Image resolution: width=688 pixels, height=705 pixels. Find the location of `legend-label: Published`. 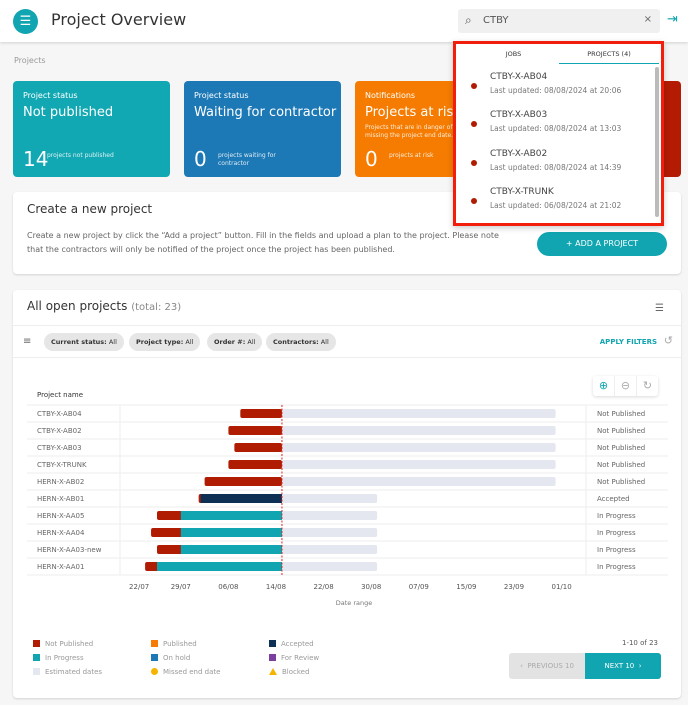

legend-label: Published is located at coordinates (180, 644).